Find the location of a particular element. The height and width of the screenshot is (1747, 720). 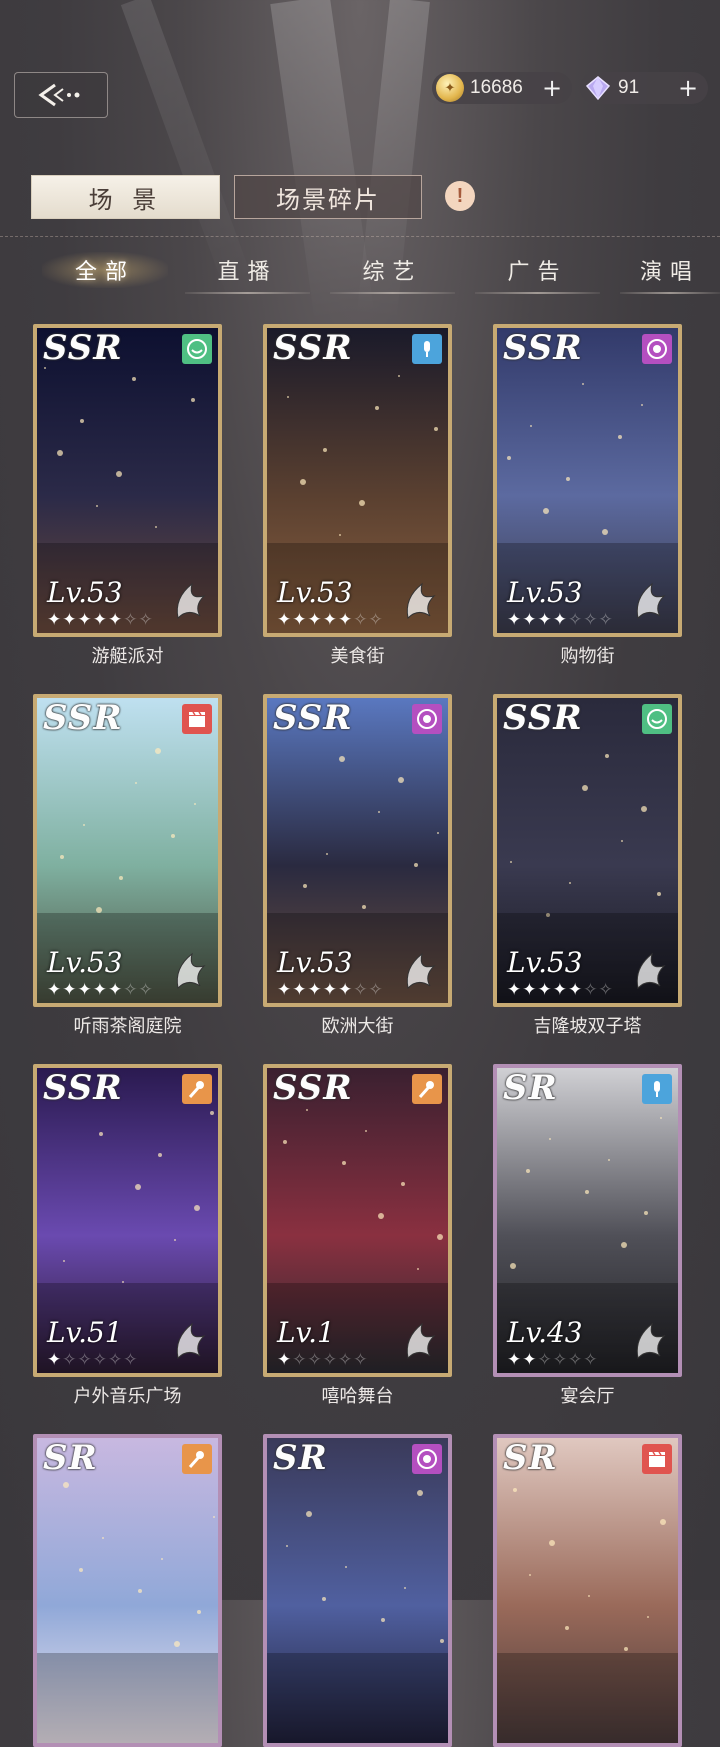

category-tabs: 全部 直播 综艺 广告 演唱 is located at coordinates (360, 272).